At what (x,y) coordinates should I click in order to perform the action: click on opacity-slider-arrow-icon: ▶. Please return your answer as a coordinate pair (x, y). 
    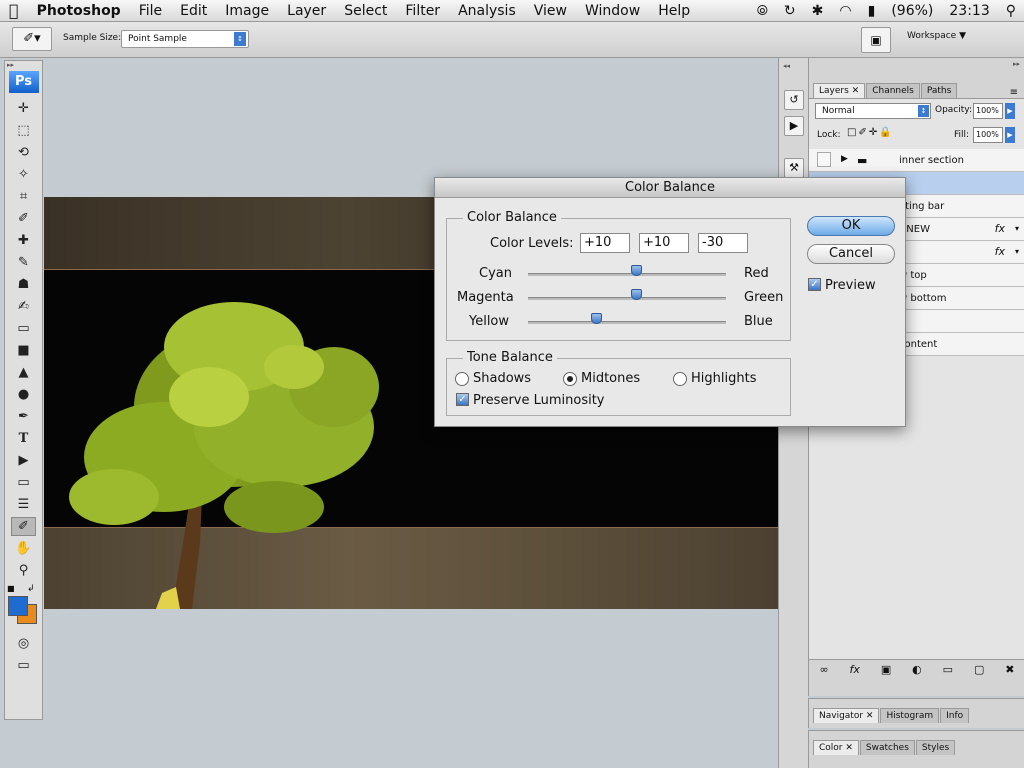
    Looking at the image, I should click on (1010, 111).